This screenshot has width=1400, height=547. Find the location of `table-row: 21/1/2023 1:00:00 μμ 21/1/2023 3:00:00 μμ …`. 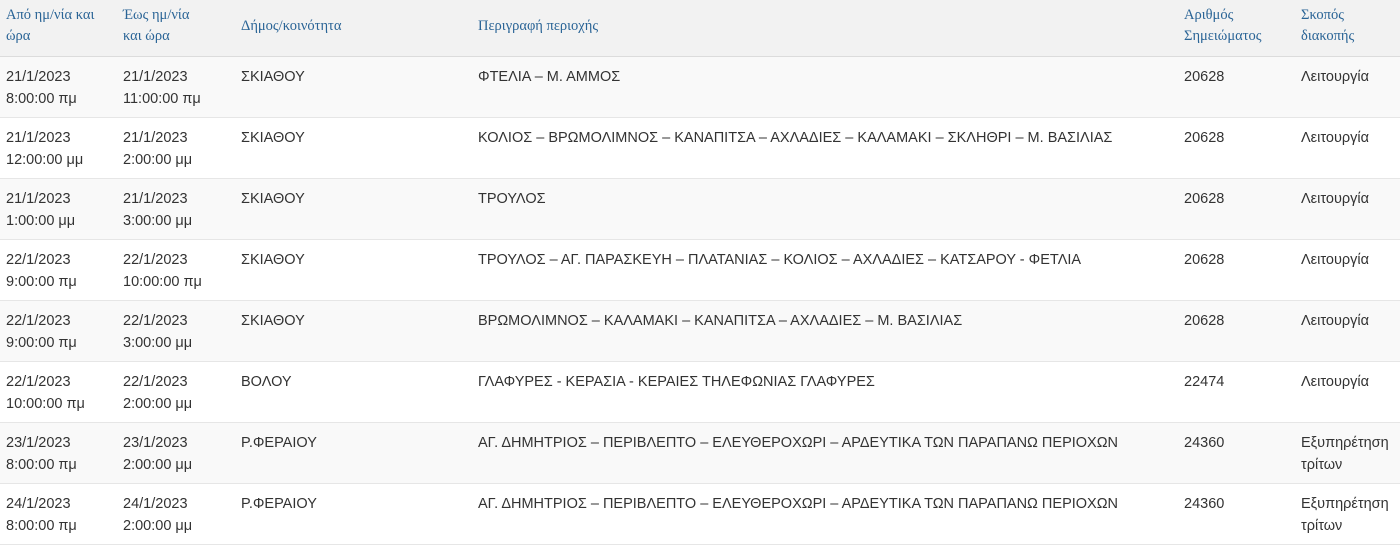

table-row: 21/1/2023 1:00:00 μμ 21/1/2023 3:00:00 μμ … is located at coordinates (700, 208).